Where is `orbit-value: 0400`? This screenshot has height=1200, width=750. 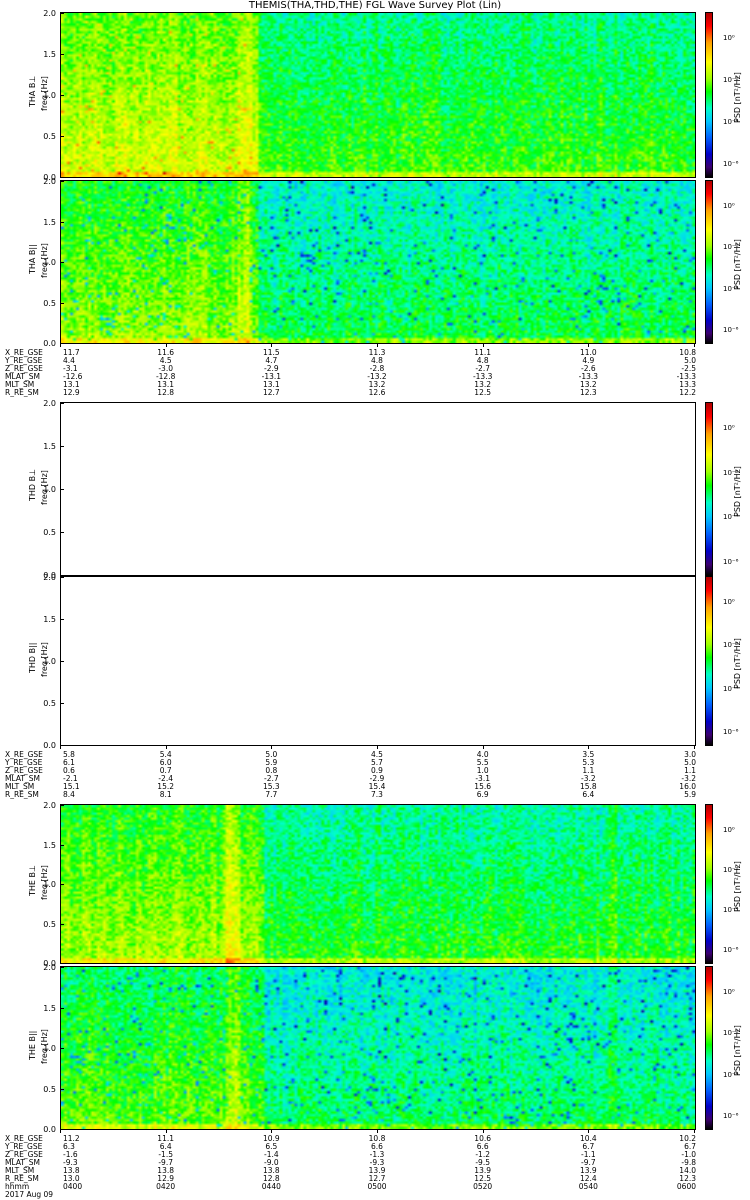
orbit-value: 0400 is located at coordinates (73, 1186).